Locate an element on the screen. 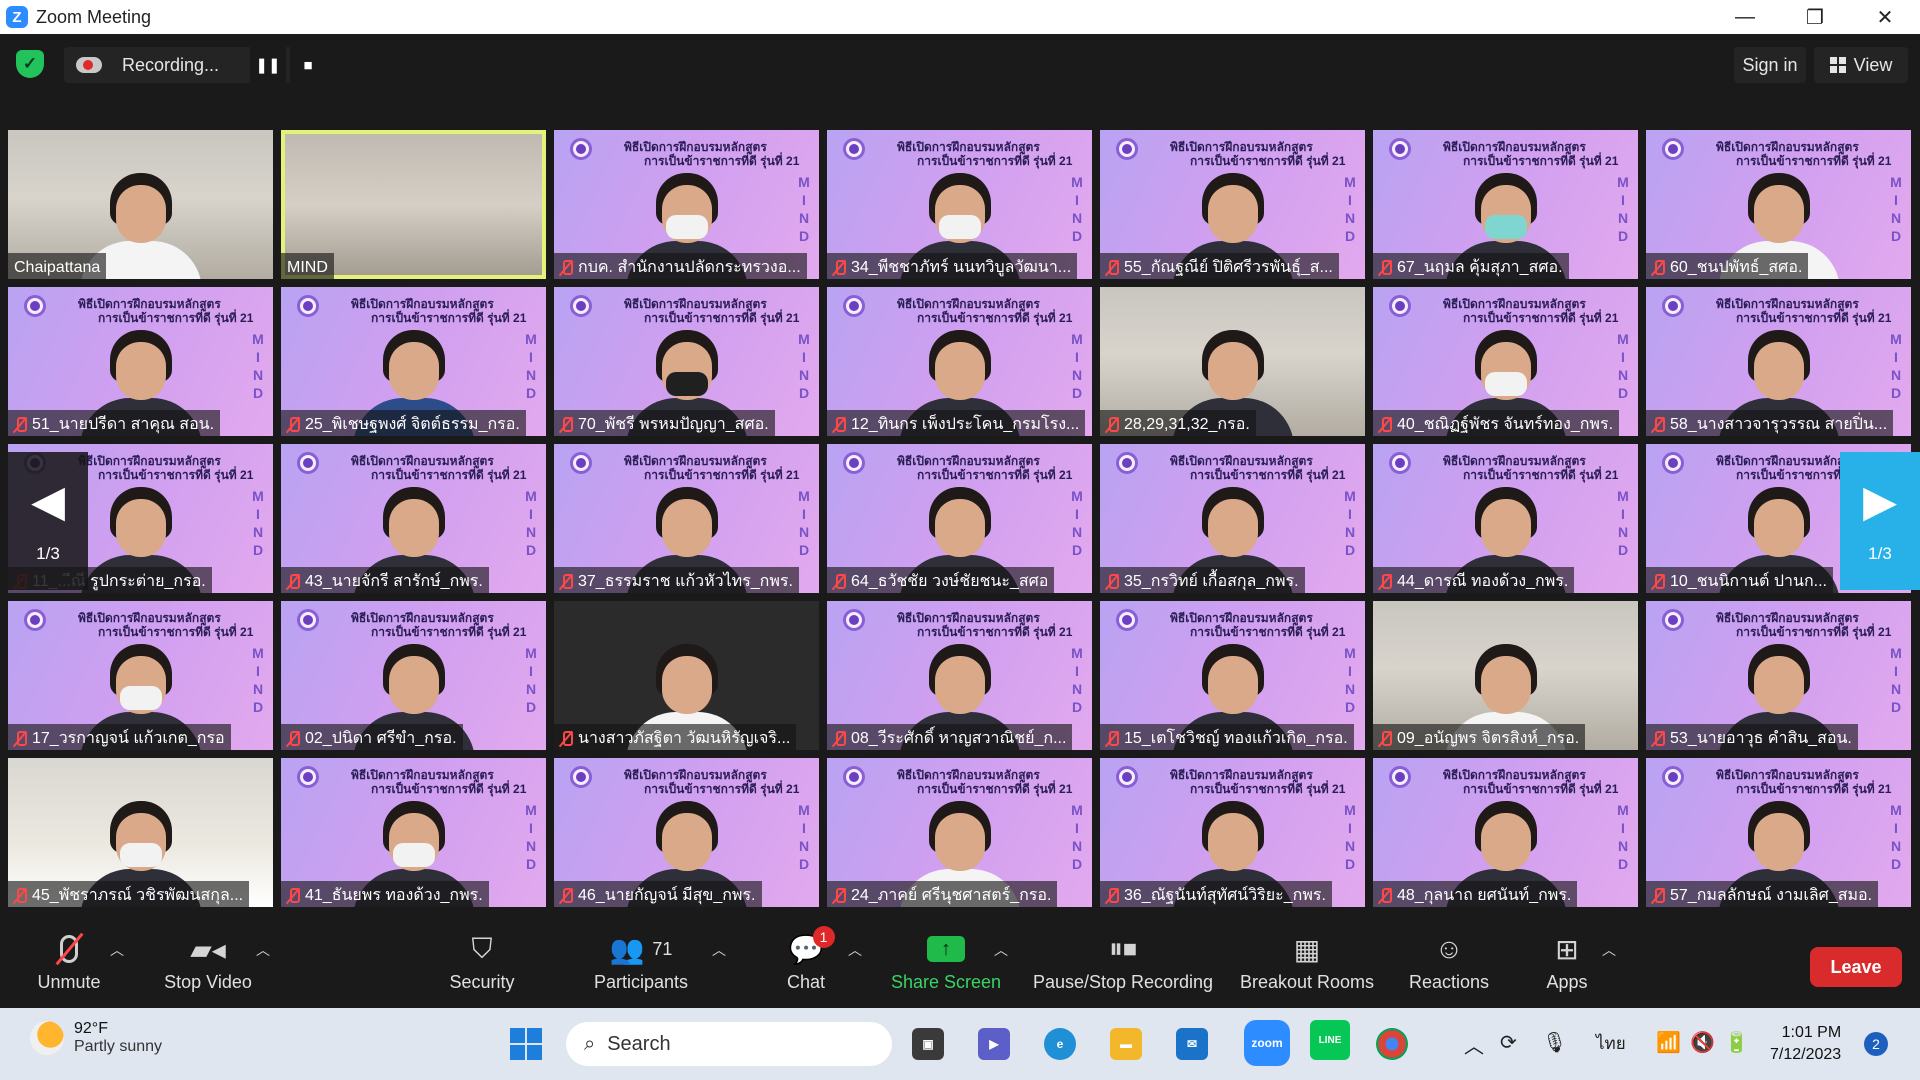 The height and width of the screenshot is (1080, 1920). restore-button: ❐ is located at coordinates (1815, 17).